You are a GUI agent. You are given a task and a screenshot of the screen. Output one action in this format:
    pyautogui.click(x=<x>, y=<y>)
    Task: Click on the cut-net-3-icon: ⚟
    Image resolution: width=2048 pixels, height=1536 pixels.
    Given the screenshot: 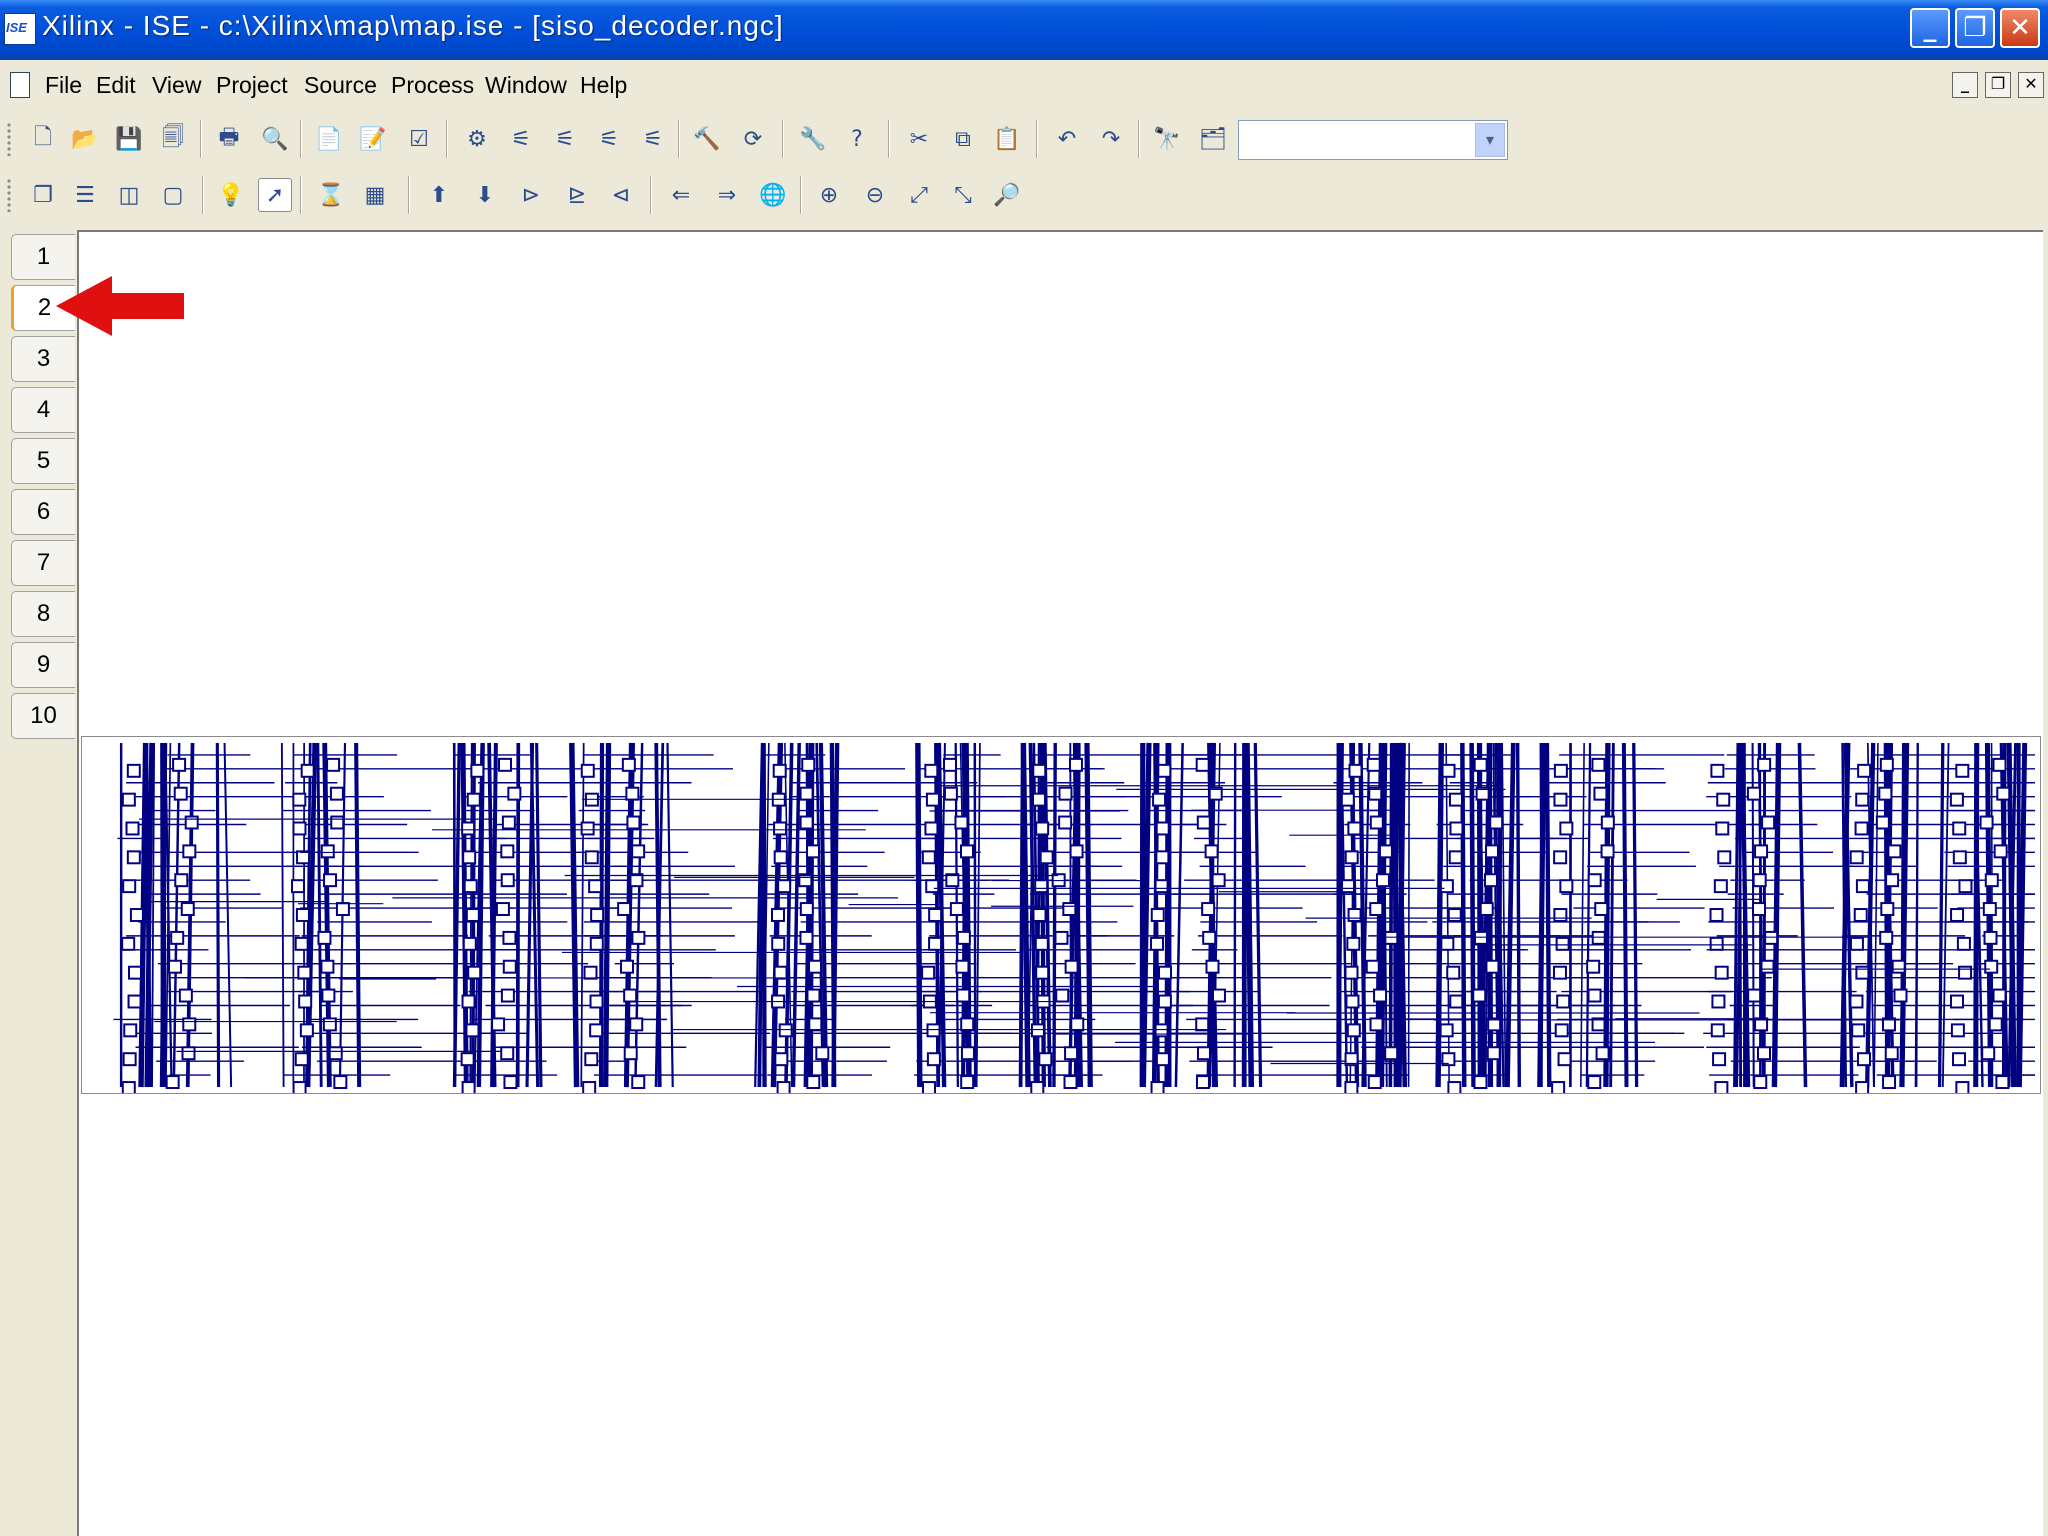 What is the action you would take?
    pyautogui.click(x=609, y=139)
    